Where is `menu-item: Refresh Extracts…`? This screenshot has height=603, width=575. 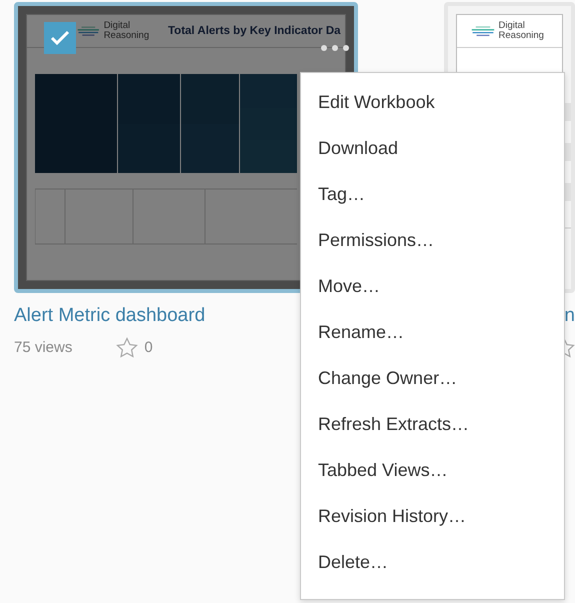
menu-item: Refresh Extracts… is located at coordinates (432, 424).